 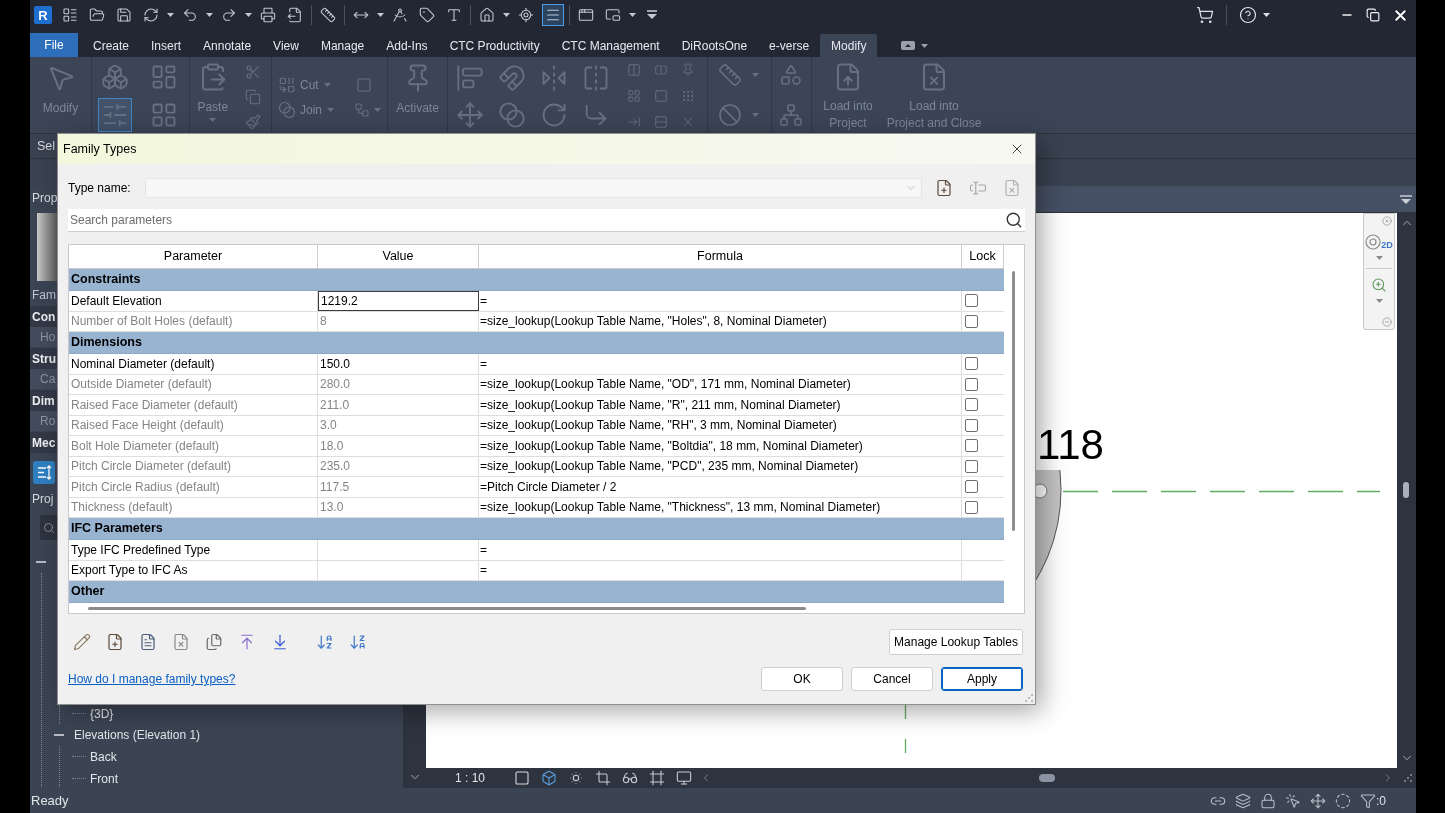 What do you see at coordinates (253, 72) in the screenshot?
I see `scissors-icon` at bounding box center [253, 72].